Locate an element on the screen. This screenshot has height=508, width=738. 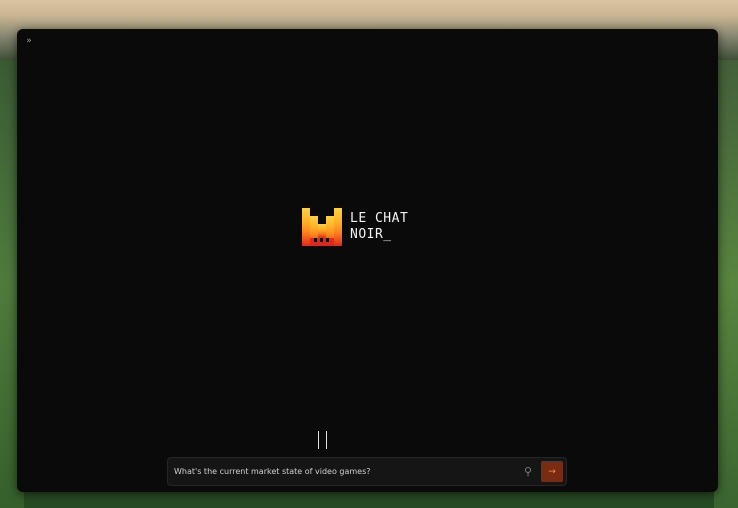
brand-wordmark: LE CHAT NOIR_ is located at coordinates (379, 227).